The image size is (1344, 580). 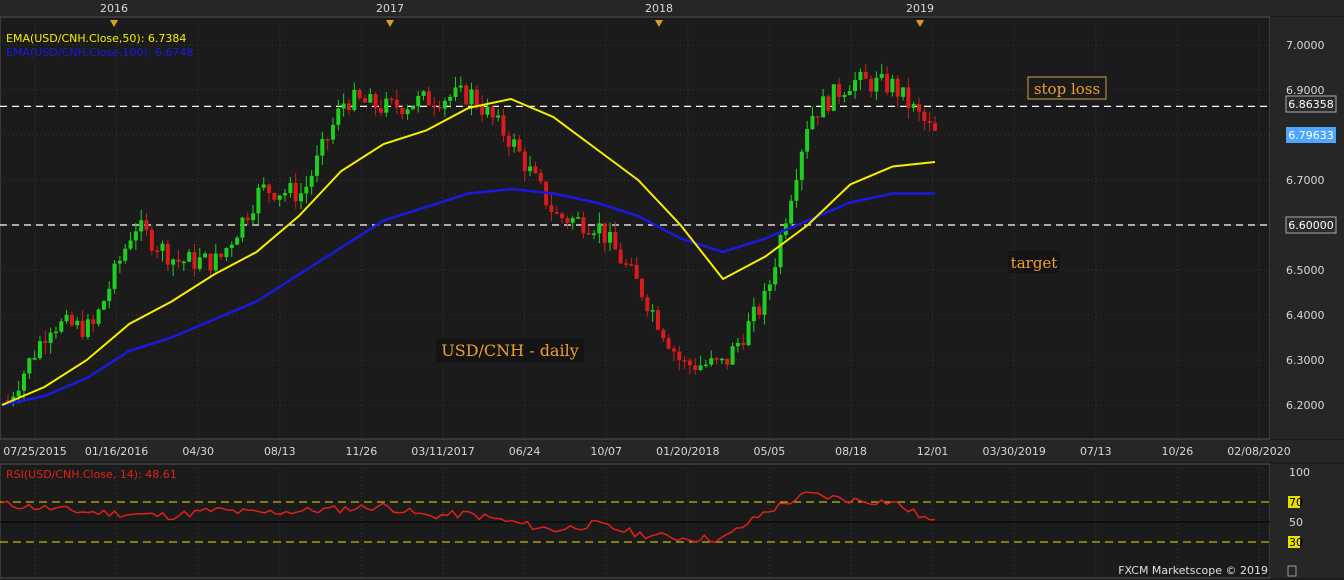 I want to click on date-tick: 03/11/2017, so click(x=442, y=451).